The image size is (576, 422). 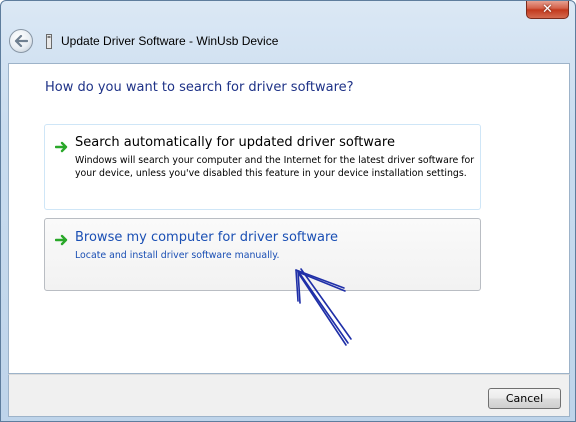 I want to click on device-icon, so click(x=49, y=41).